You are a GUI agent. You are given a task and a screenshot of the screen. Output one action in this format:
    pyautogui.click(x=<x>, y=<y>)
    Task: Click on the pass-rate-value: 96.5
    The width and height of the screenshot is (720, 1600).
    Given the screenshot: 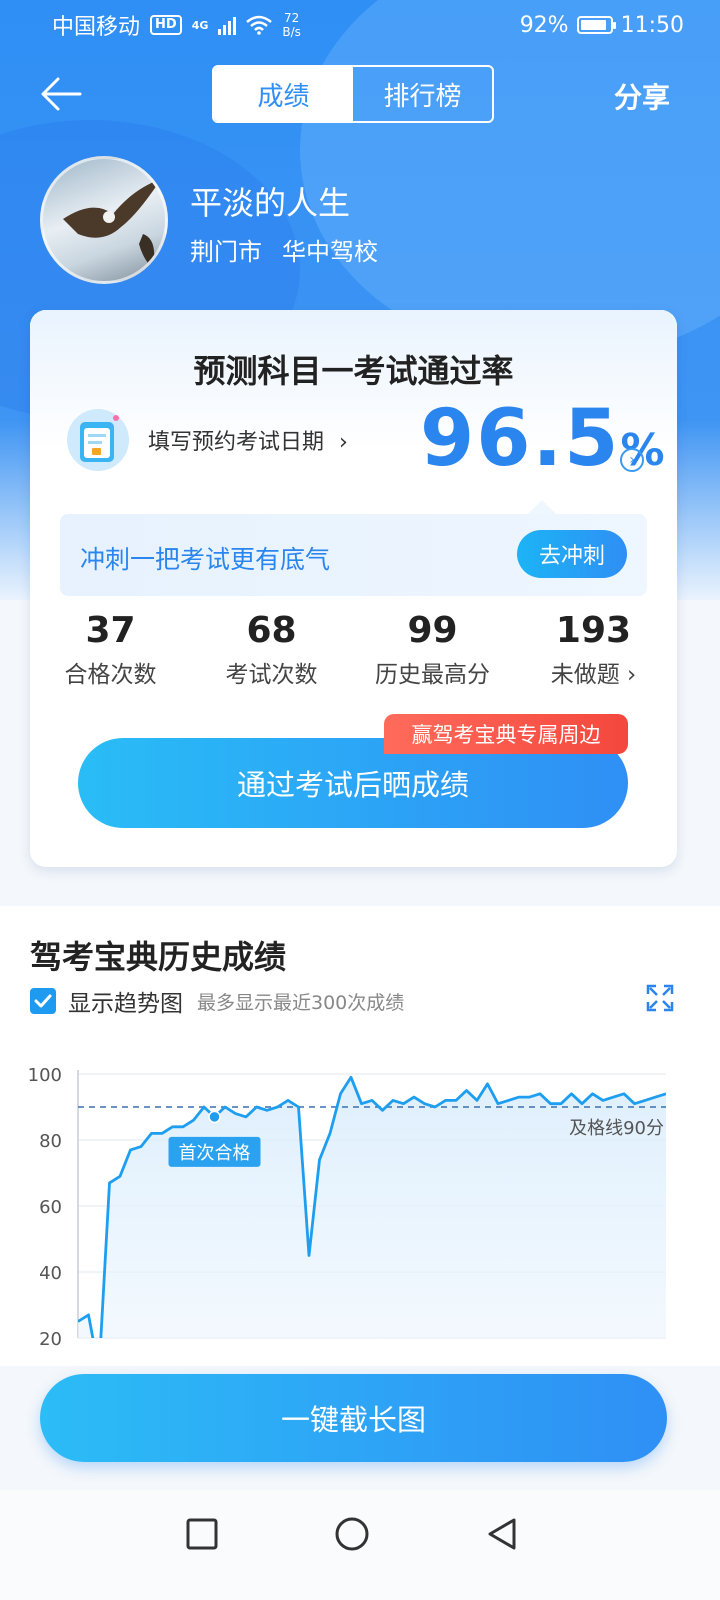 What is the action you would take?
    pyautogui.click(x=520, y=439)
    